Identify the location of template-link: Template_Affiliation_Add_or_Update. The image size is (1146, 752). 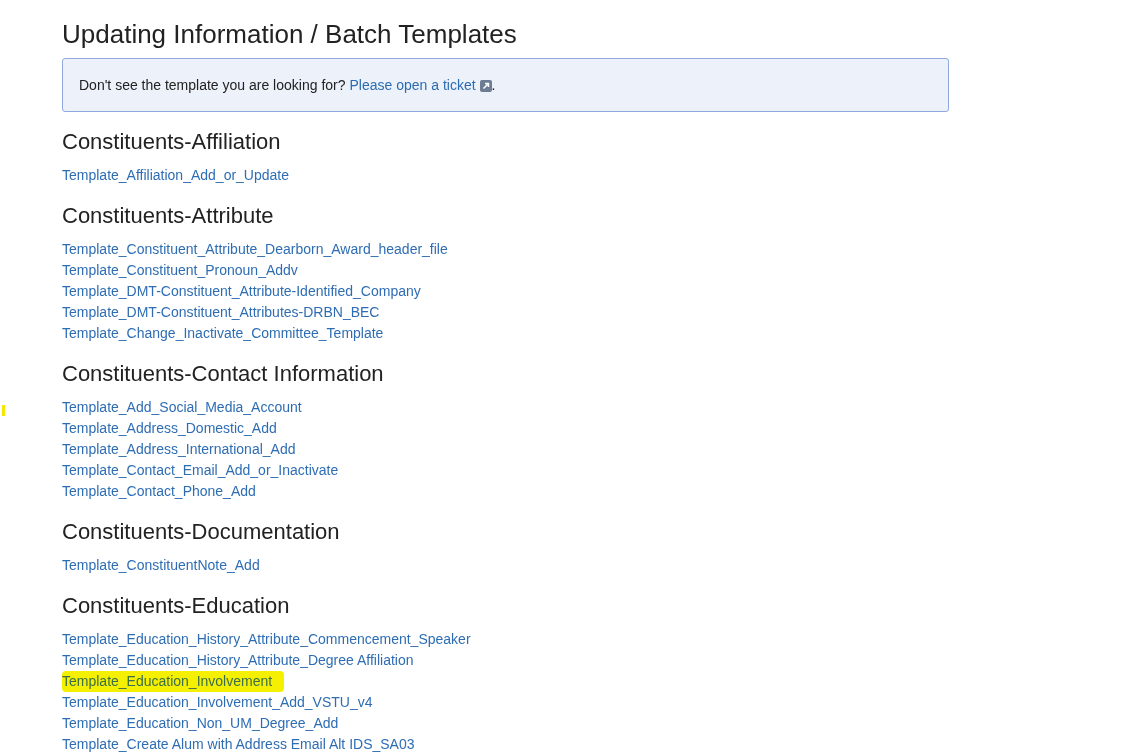
(175, 175).